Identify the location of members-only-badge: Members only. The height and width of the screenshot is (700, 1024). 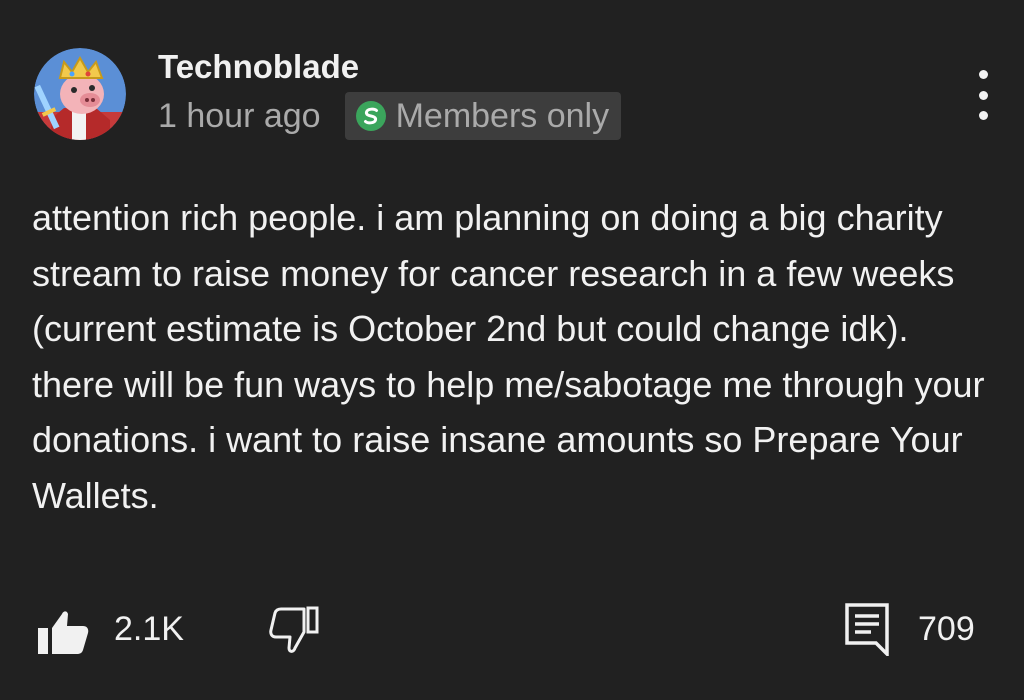
(483, 116).